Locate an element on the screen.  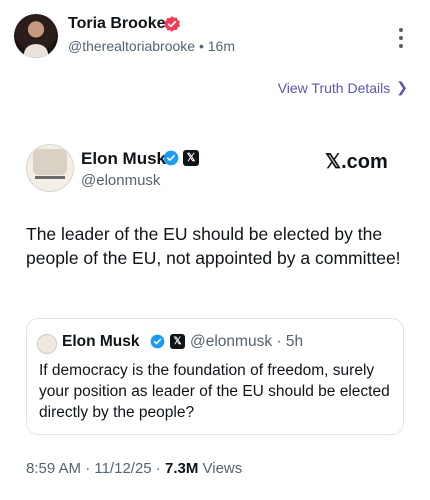
post-timestamp: 8:59 AM · 11/12/25 · 7.3M Views is located at coordinates (134, 468).